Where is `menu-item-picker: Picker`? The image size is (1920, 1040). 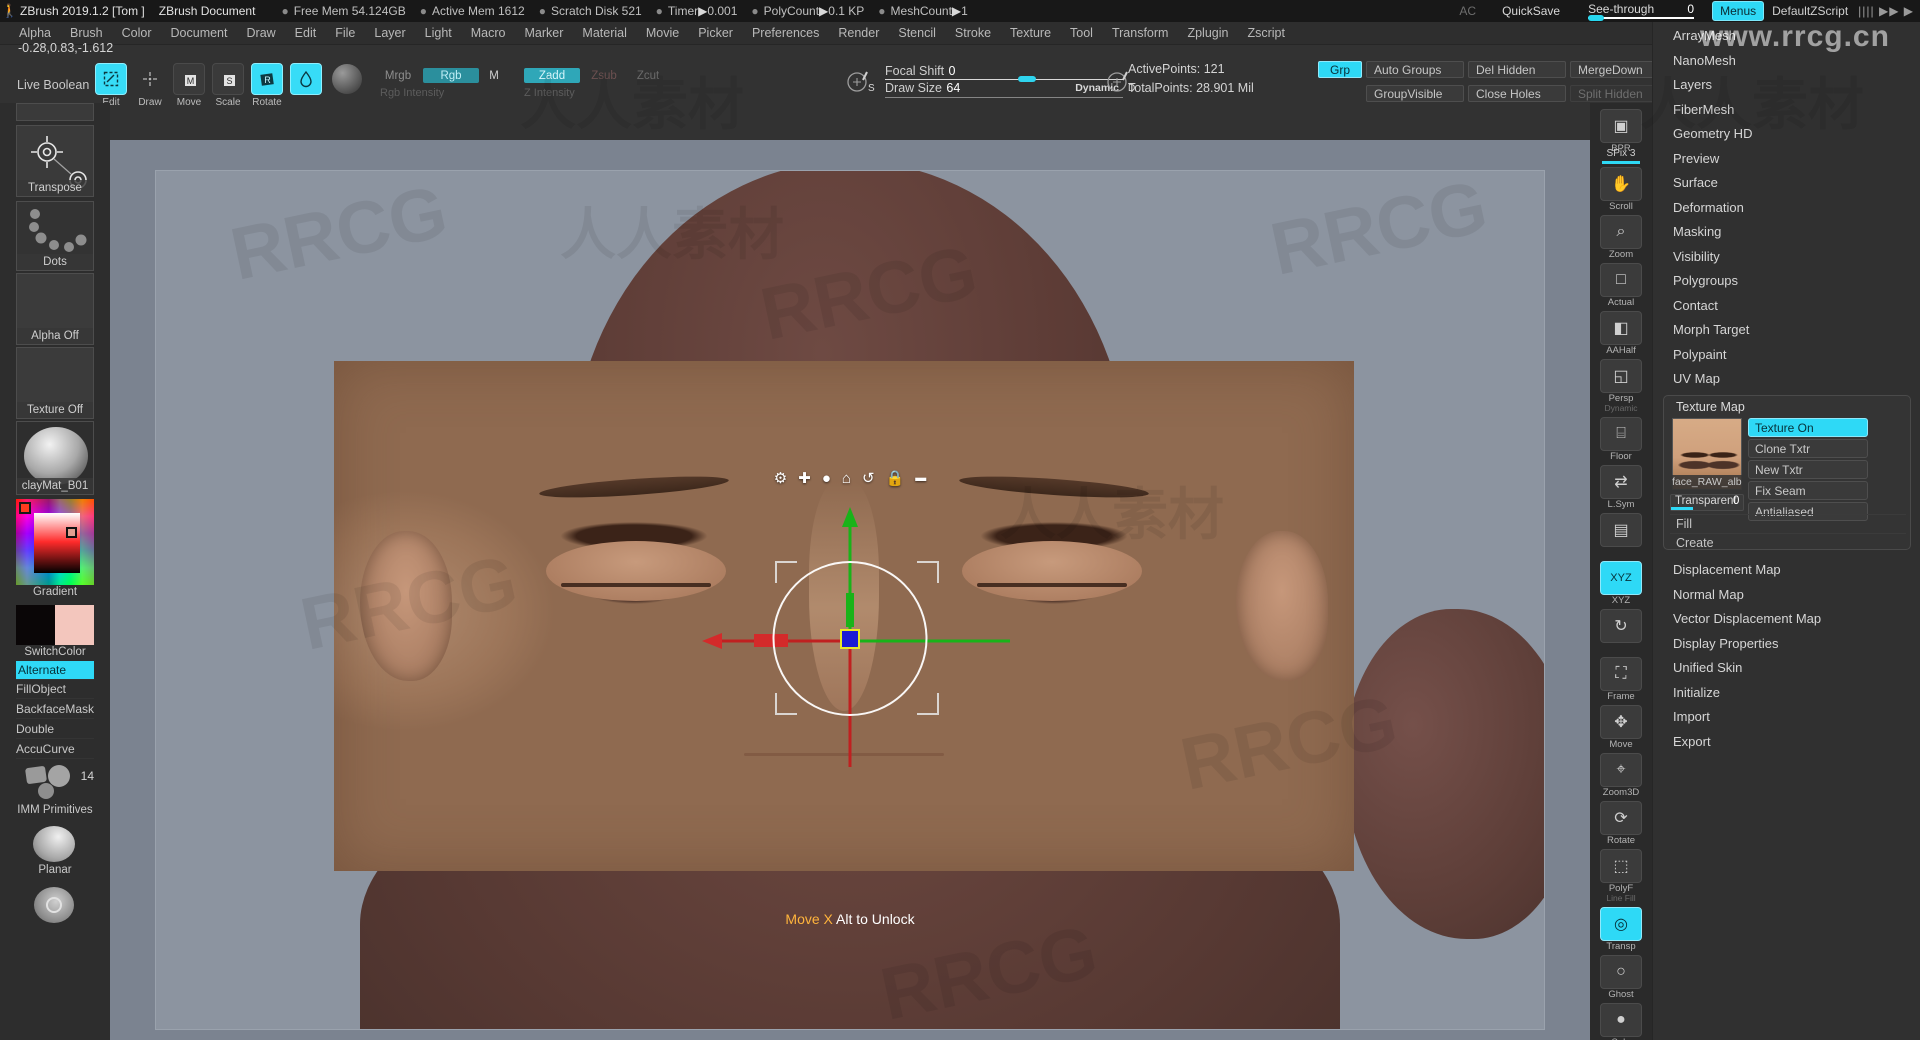
menu-item-picker: Picker is located at coordinates (715, 33).